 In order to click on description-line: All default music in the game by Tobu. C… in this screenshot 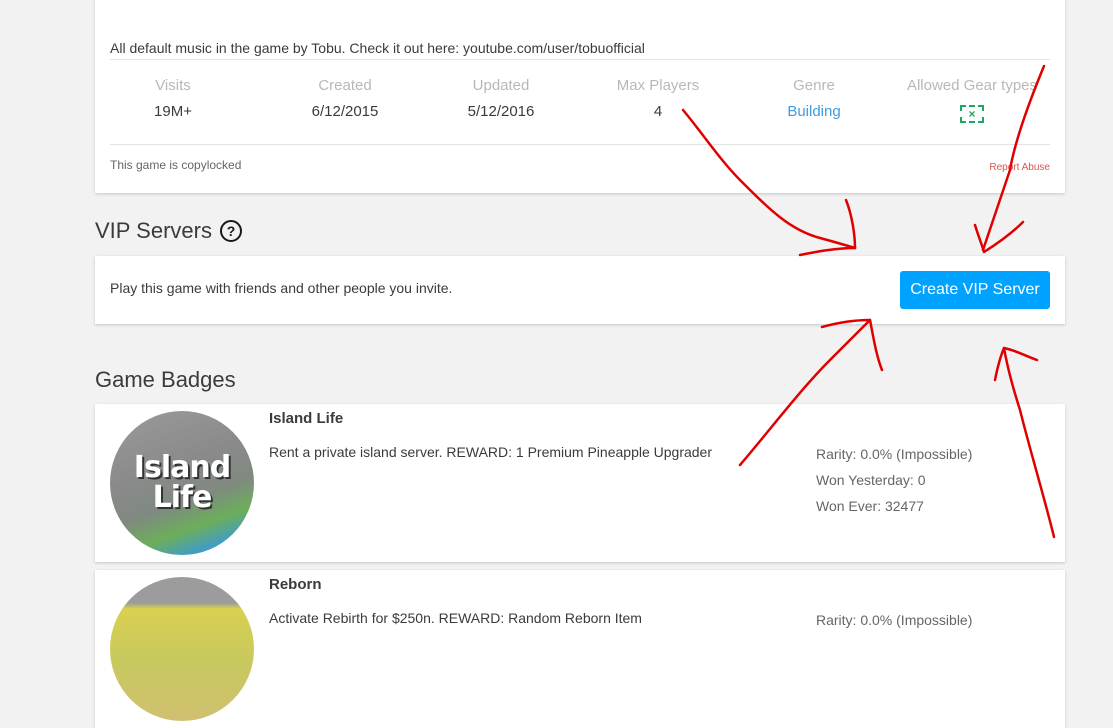, I will do `click(377, 48)`.